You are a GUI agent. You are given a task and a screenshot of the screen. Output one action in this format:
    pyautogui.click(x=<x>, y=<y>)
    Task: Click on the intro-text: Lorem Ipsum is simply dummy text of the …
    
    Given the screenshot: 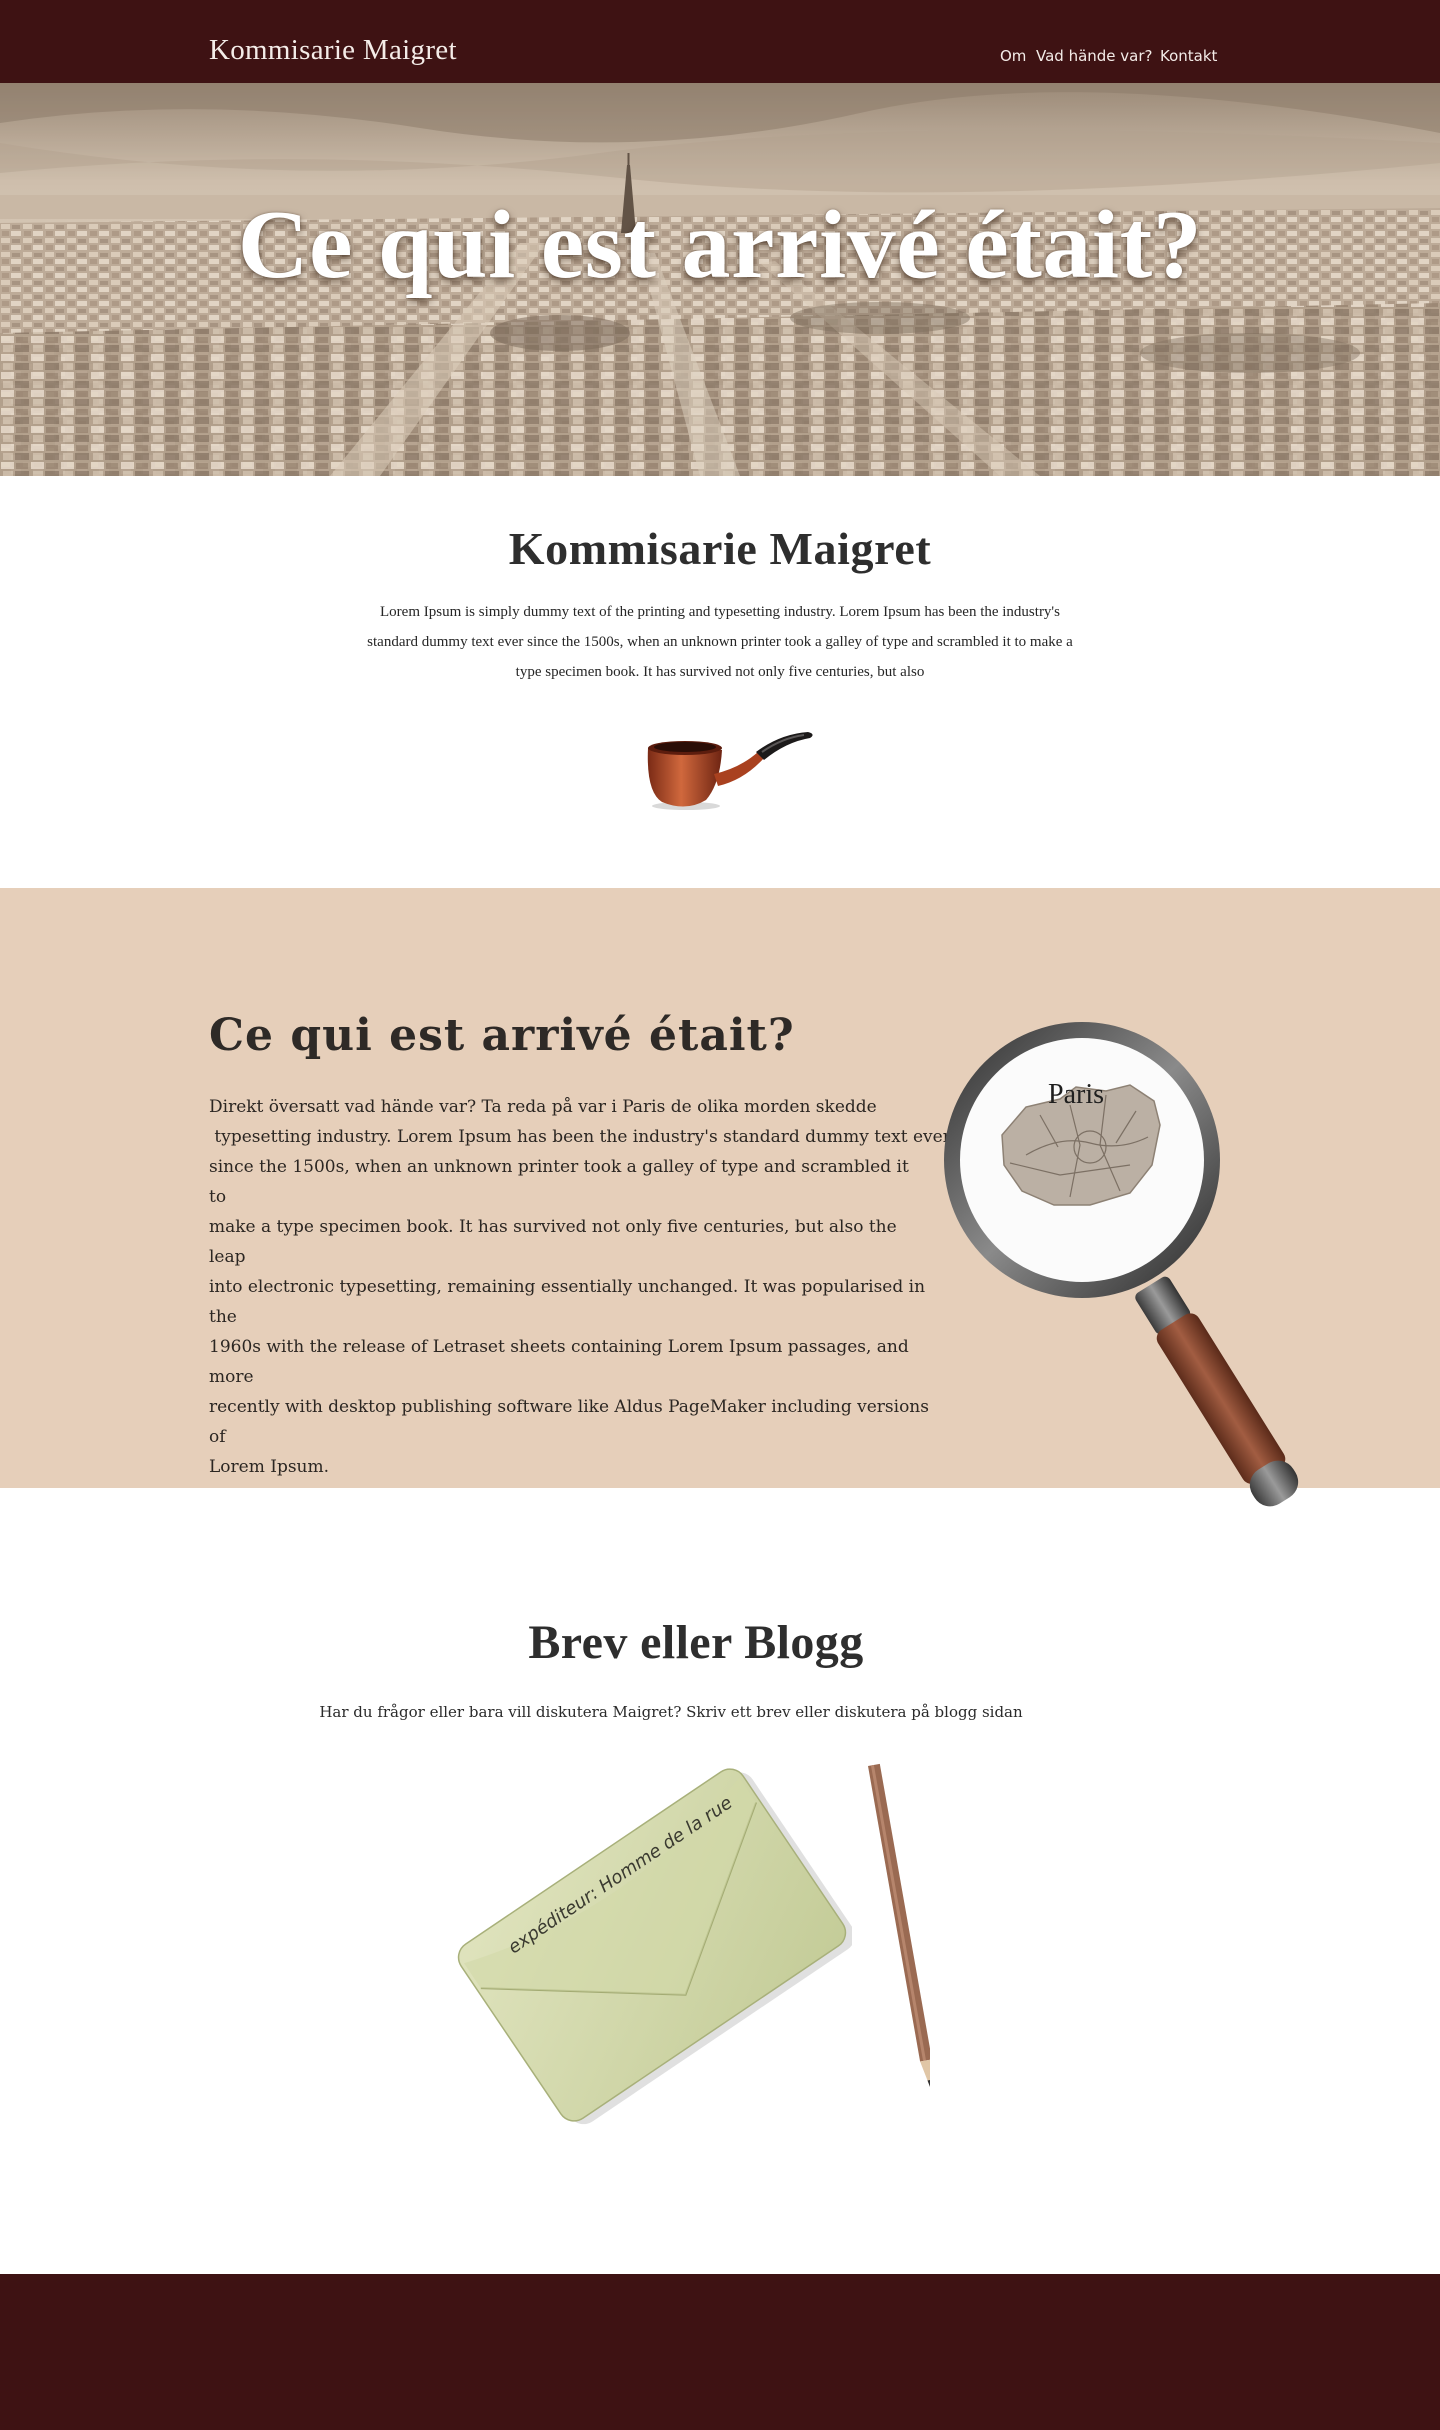 What is the action you would take?
    pyautogui.click(x=720, y=642)
    